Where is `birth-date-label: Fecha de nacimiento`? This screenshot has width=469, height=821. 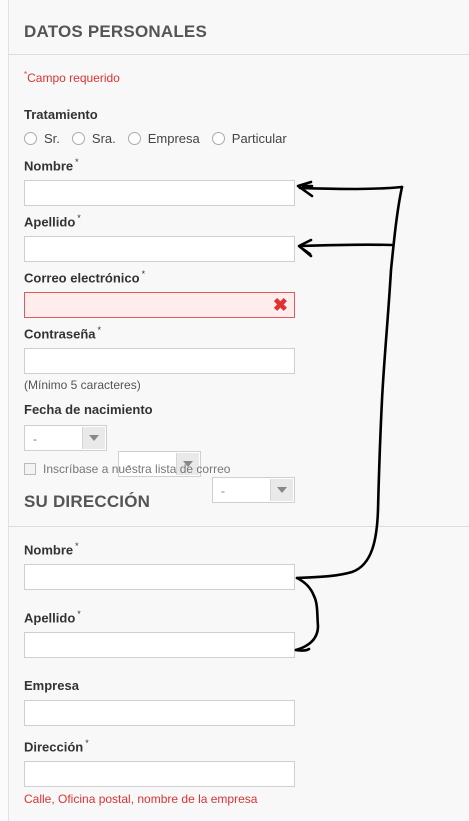 birth-date-label: Fecha de nacimiento is located at coordinates (88, 409).